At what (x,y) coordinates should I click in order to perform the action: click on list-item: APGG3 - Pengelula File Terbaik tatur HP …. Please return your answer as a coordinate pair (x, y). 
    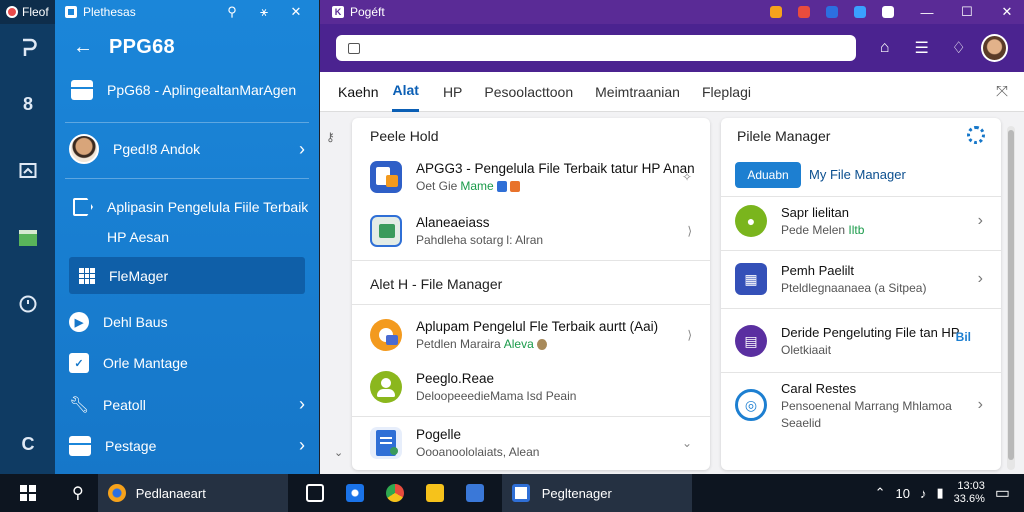
    Looking at the image, I should click on (531, 177).